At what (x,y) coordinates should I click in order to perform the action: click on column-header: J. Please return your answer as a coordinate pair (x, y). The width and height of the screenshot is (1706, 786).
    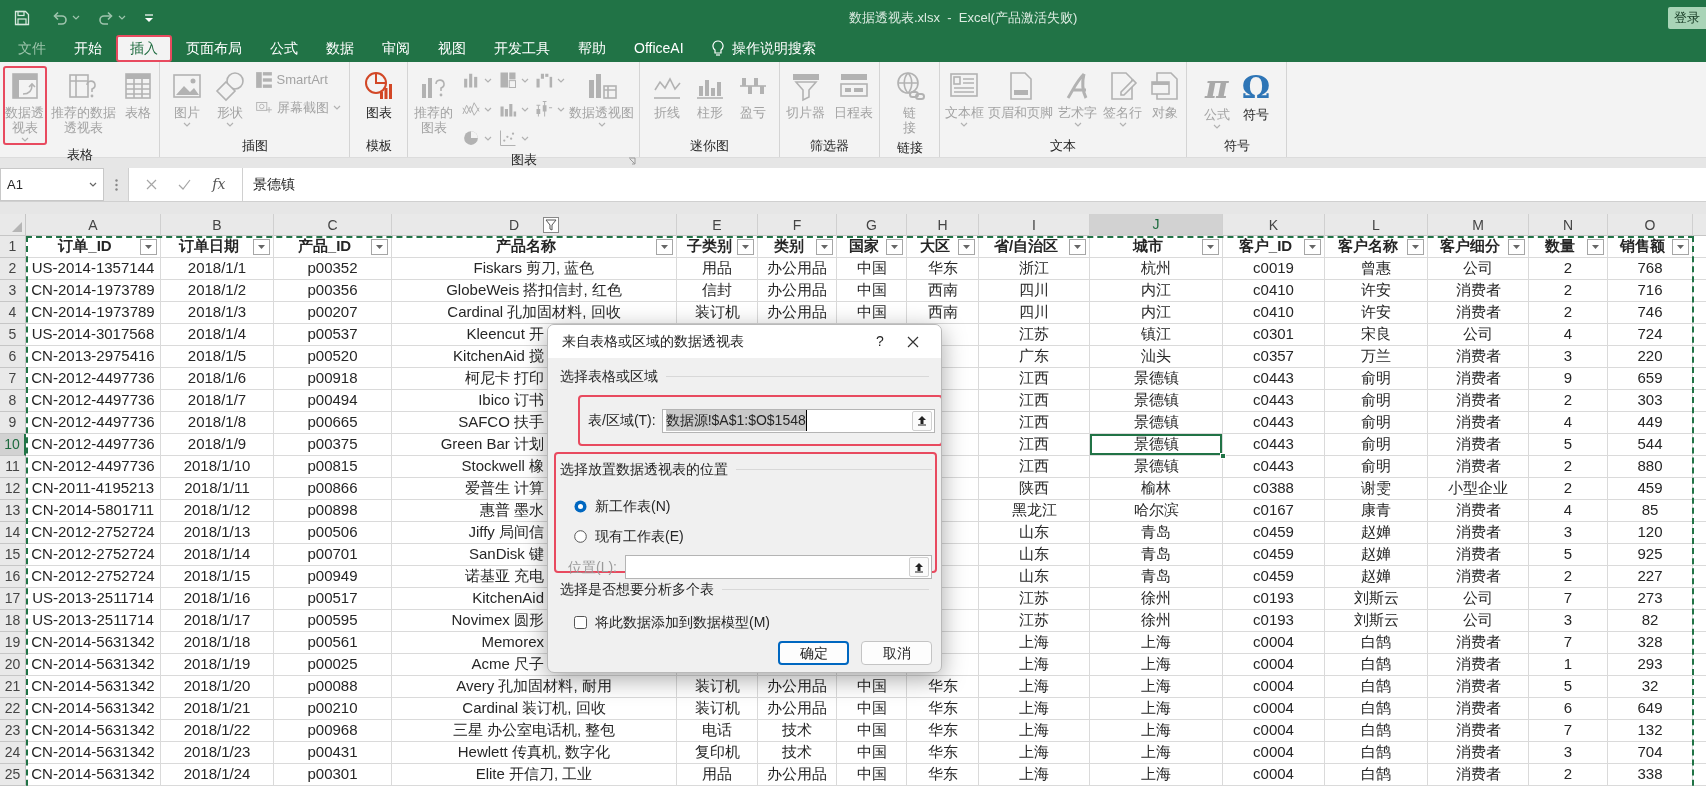
    Looking at the image, I should click on (1156, 225).